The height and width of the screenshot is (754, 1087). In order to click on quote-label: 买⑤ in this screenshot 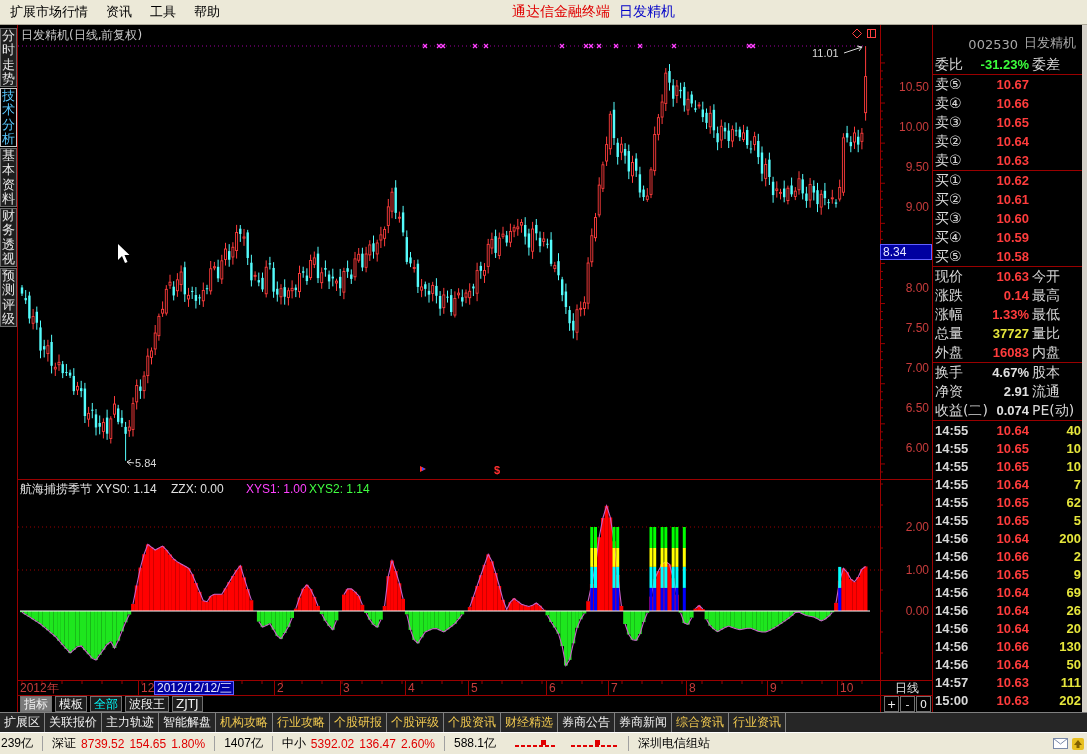, I will do `click(948, 256)`.